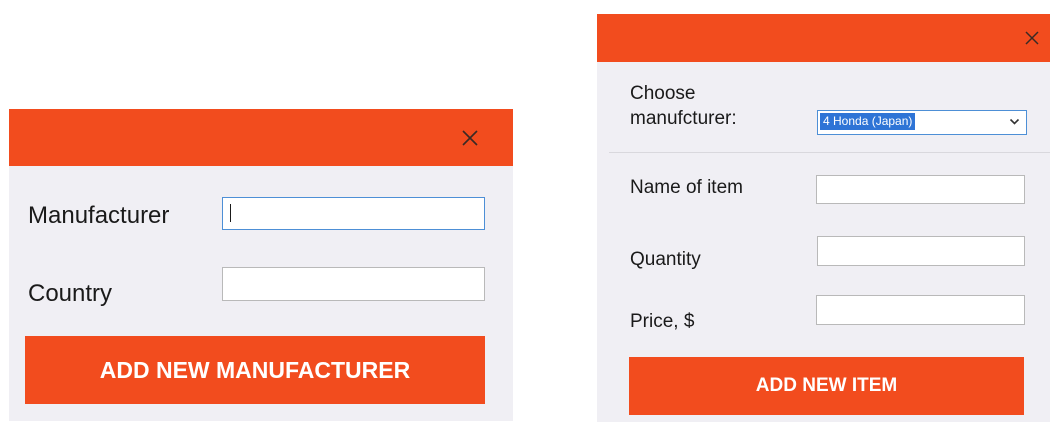 The image size is (1052, 422). Describe the element at coordinates (920, 189) in the screenshot. I see `name-of-item-input` at that location.